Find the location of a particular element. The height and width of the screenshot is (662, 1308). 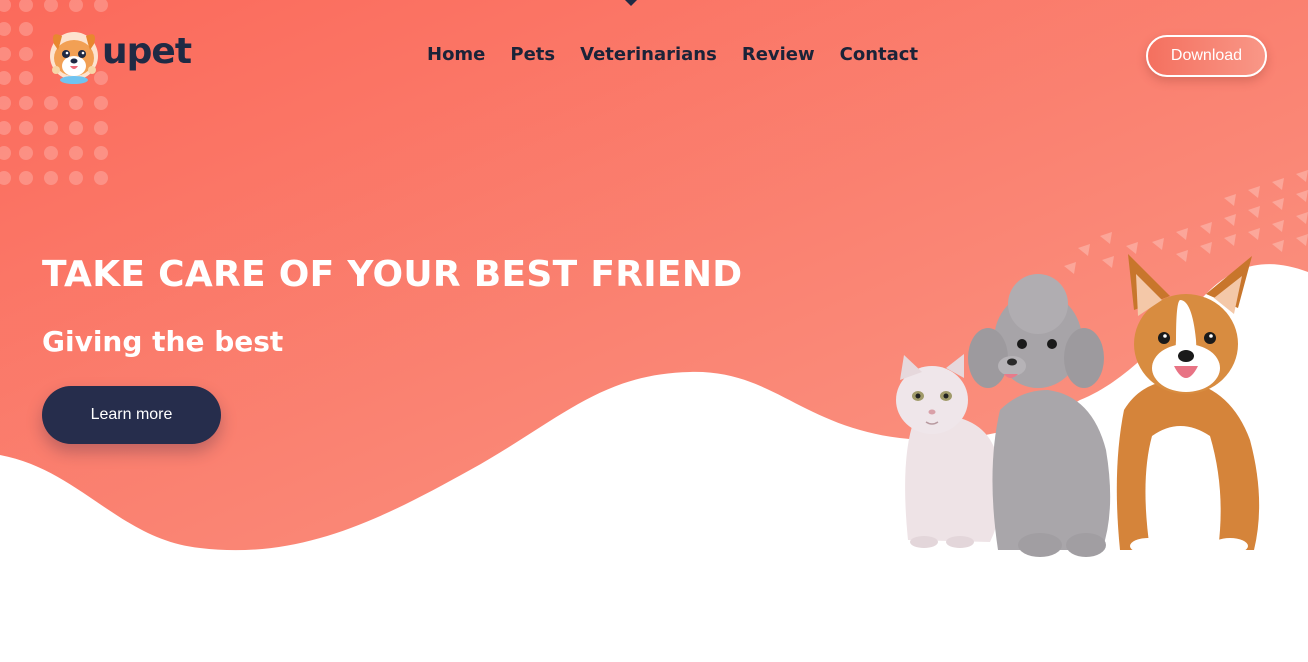

nav-item-contact: Contact is located at coordinates (879, 54).